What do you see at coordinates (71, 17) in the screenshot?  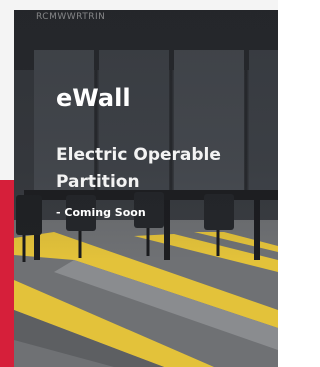 I see `top-caption: RCMWWRTRIN` at bounding box center [71, 17].